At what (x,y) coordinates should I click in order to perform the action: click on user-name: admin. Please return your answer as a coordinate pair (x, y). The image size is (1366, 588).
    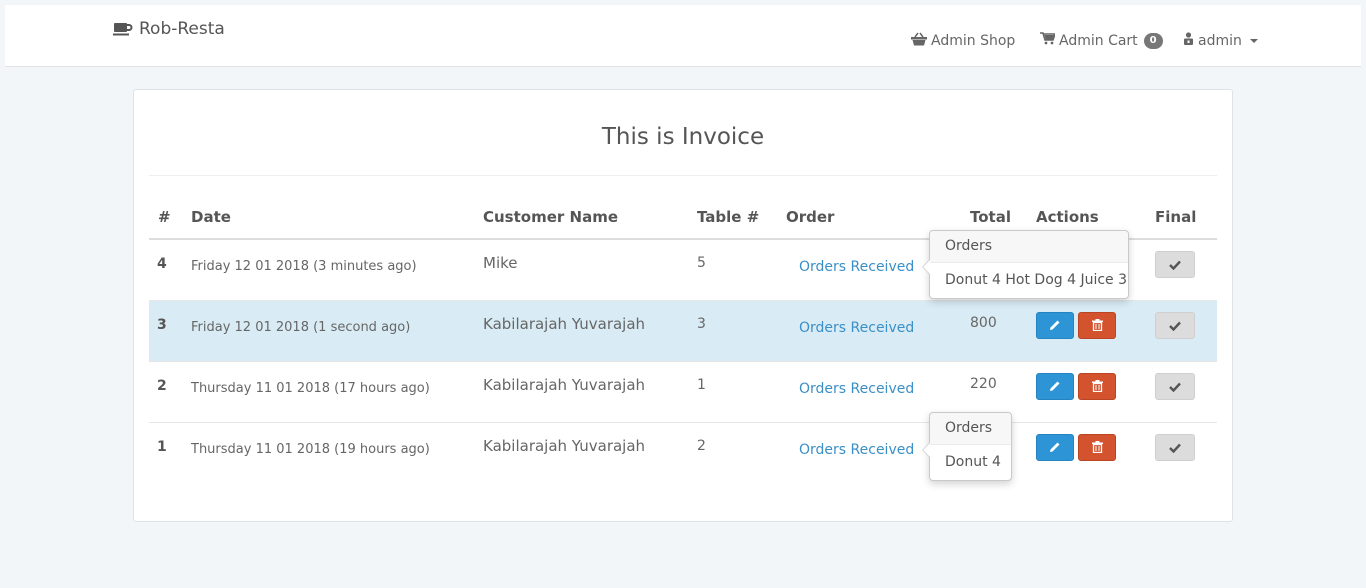
    Looking at the image, I should click on (1220, 40).